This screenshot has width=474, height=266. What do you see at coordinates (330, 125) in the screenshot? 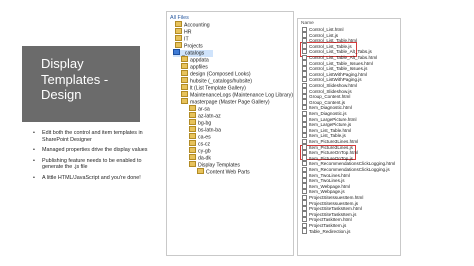
I see `file-name: Item_LargePicture.js` at bounding box center [330, 125].